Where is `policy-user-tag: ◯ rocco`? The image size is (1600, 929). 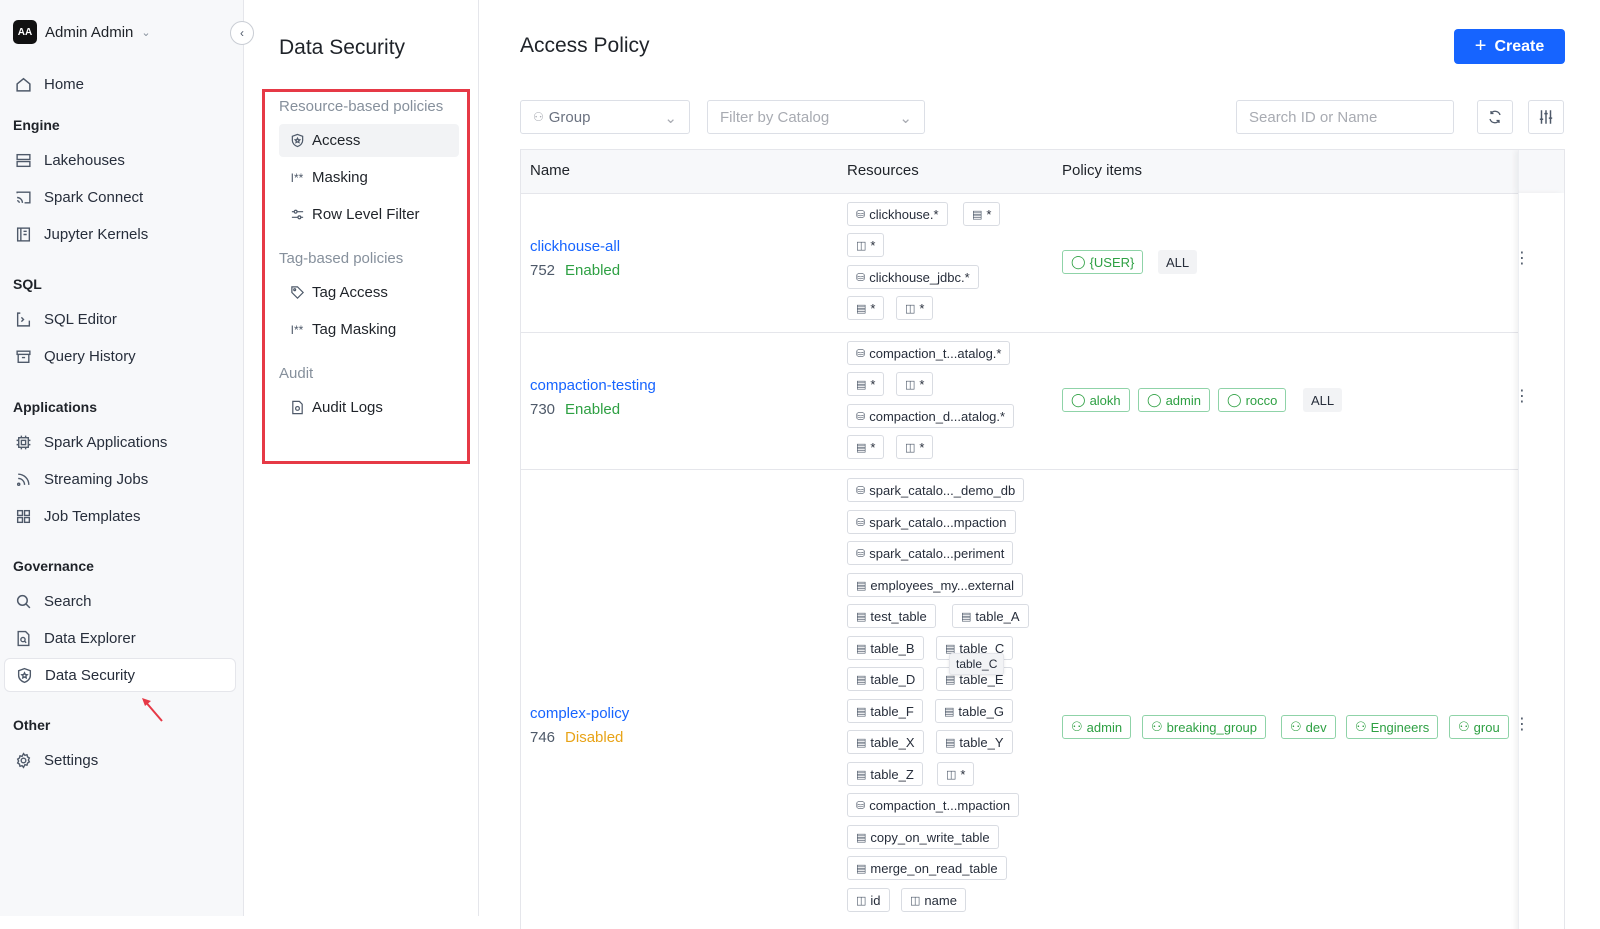 policy-user-tag: ◯ rocco is located at coordinates (1252, 400).